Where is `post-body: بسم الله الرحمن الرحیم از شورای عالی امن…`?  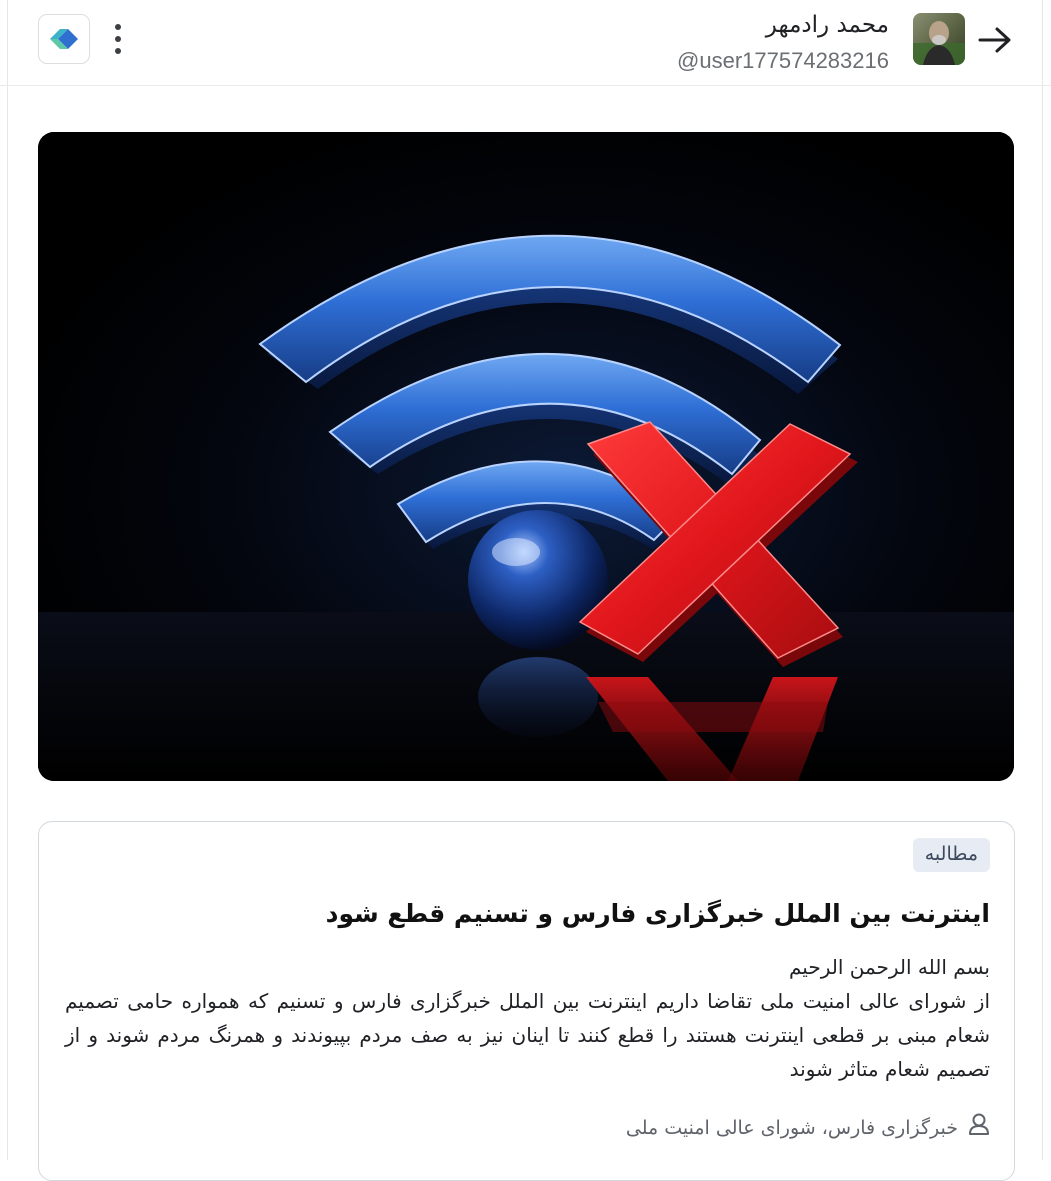 post-body: بسم الله الرحمن الرحیم از شورای عالی امن… is located at coordinates (527, 1018).